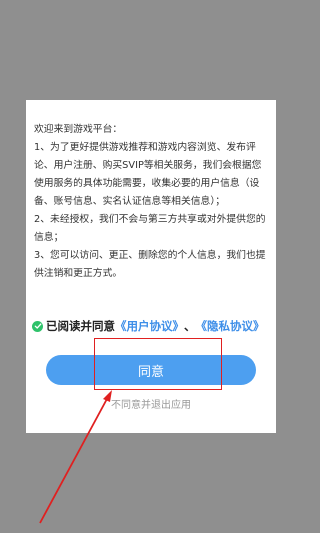 The height and width of the screenshot is (533, 320). I want to click on check-circle-icon, so click(37, 326).